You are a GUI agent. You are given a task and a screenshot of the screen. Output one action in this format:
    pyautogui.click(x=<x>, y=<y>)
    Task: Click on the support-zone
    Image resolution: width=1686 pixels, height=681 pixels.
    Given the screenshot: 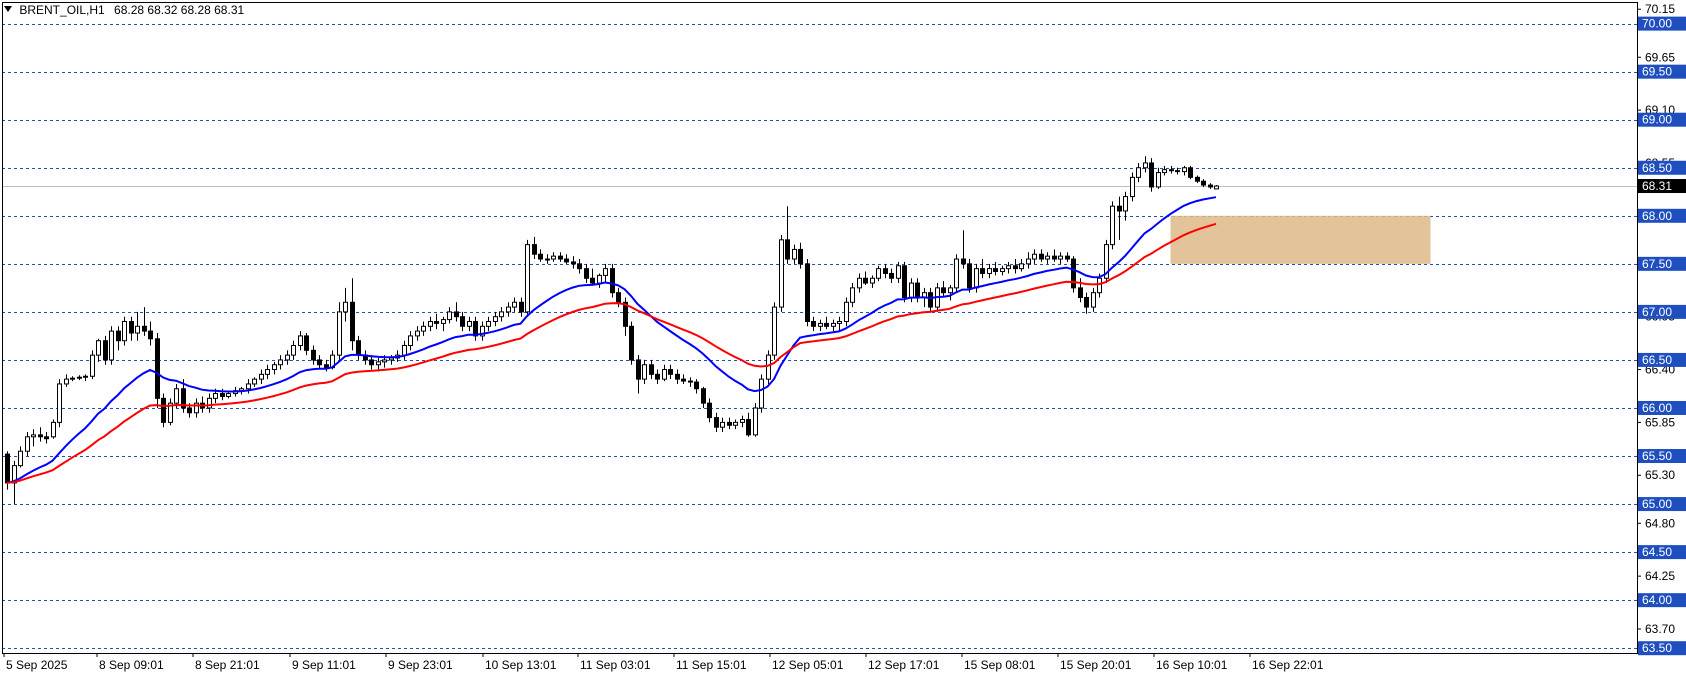 What is the action you would take?
    pyautogui.click(x=1300, y=239)
    